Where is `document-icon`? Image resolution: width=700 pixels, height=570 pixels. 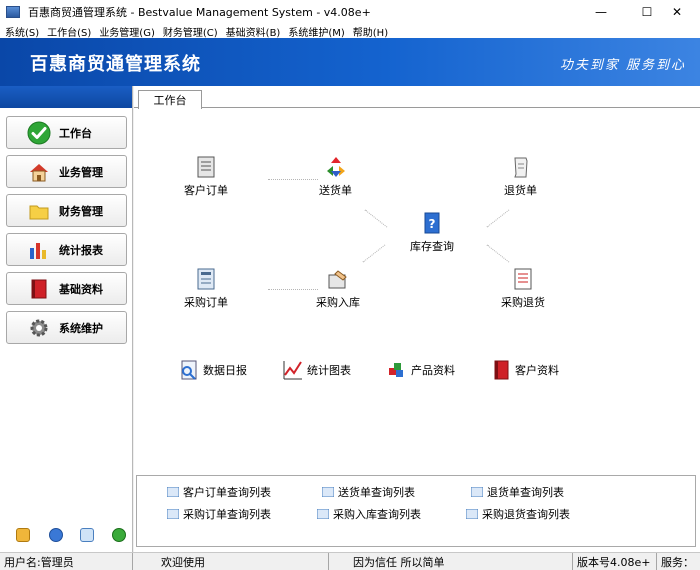
document-icon is located at coordinates (206, 167).